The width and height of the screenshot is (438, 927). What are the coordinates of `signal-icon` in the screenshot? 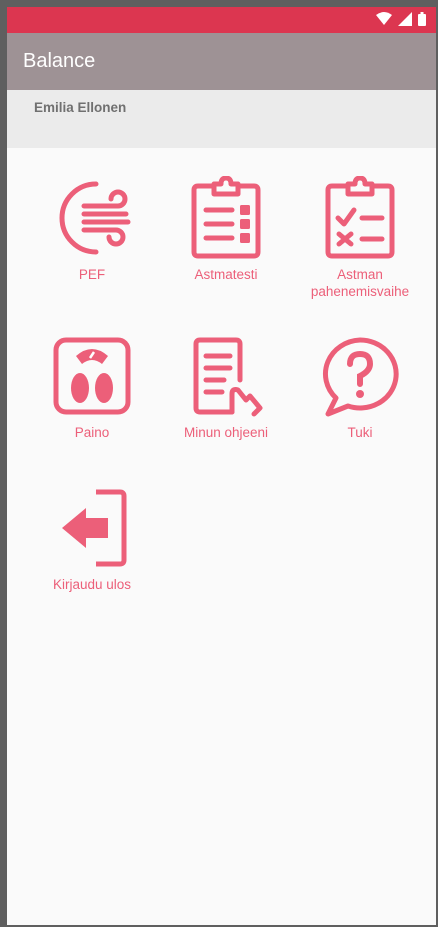 It's located at (405, 19).